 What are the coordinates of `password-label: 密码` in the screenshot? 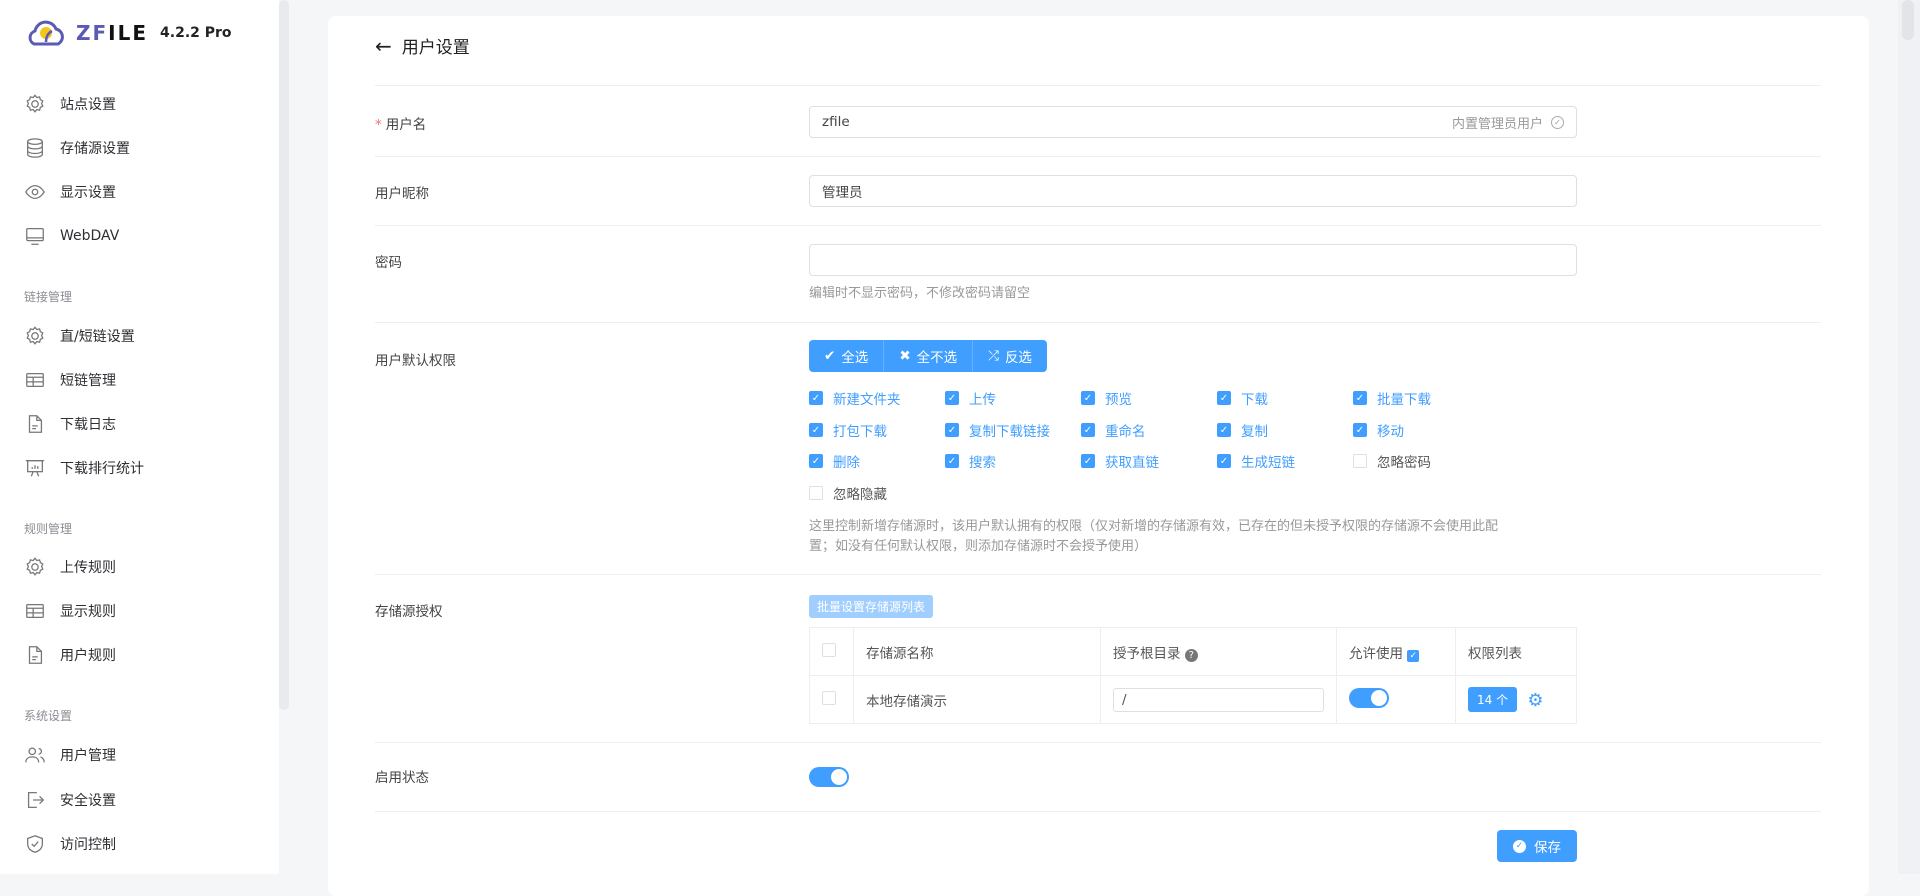 It's located at (388, 263).